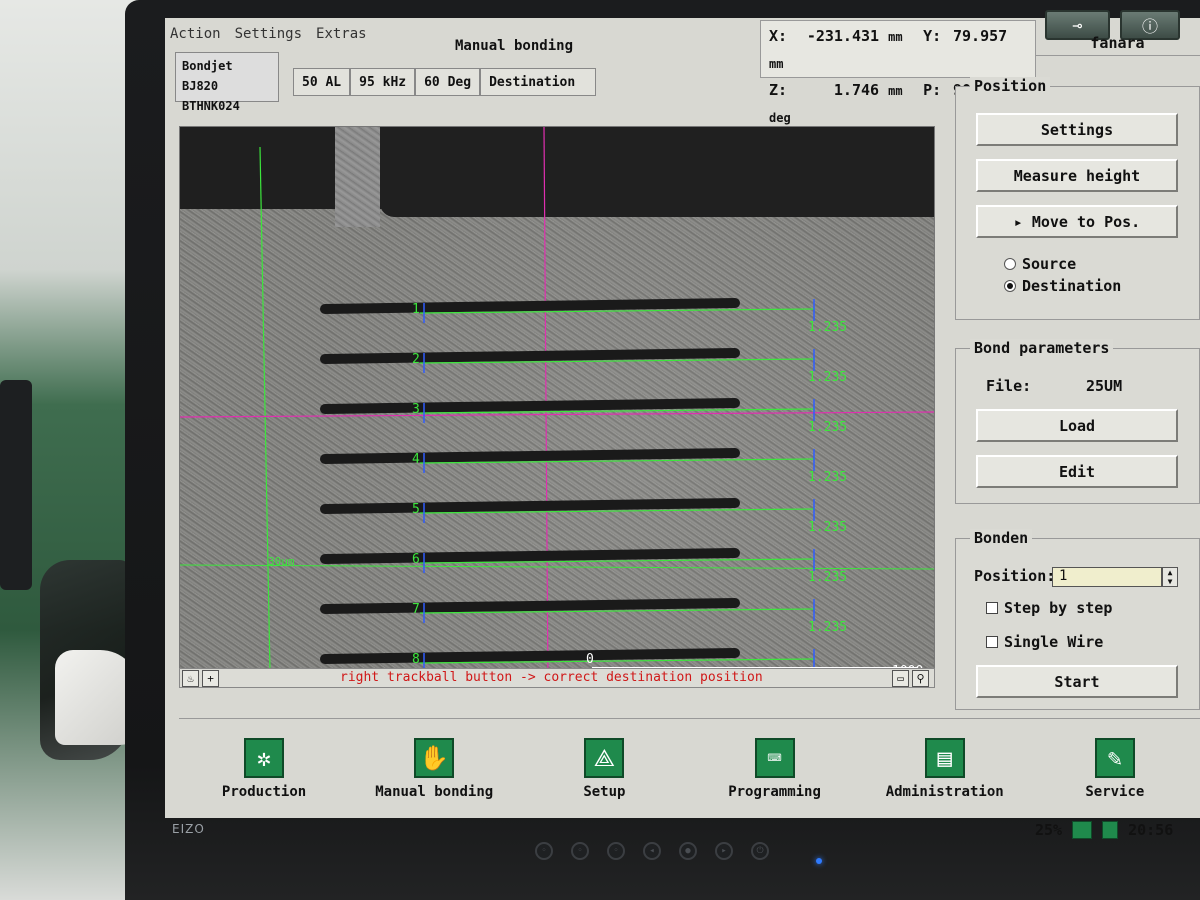 The image size is (1200, 900). What do you see at coordinates (211, 106) in the screenshot?
I see `machine-id: BTHNK024` at bounding box center [211, 106].